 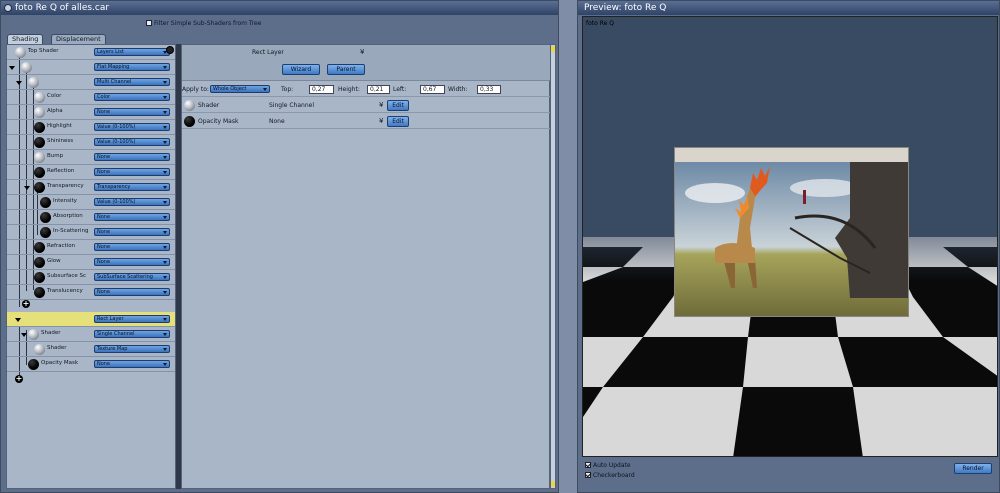 What do you see at coordinates (91, 319) in the screenshot?
I see `tree-row-rect-layer: Rect Layer` at bounding box center [91, 319].